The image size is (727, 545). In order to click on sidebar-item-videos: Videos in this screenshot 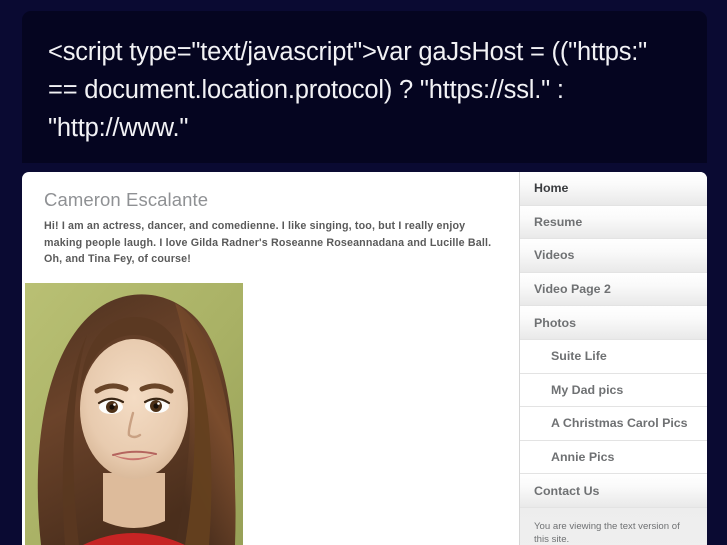, I will do `click(613, 256)`.